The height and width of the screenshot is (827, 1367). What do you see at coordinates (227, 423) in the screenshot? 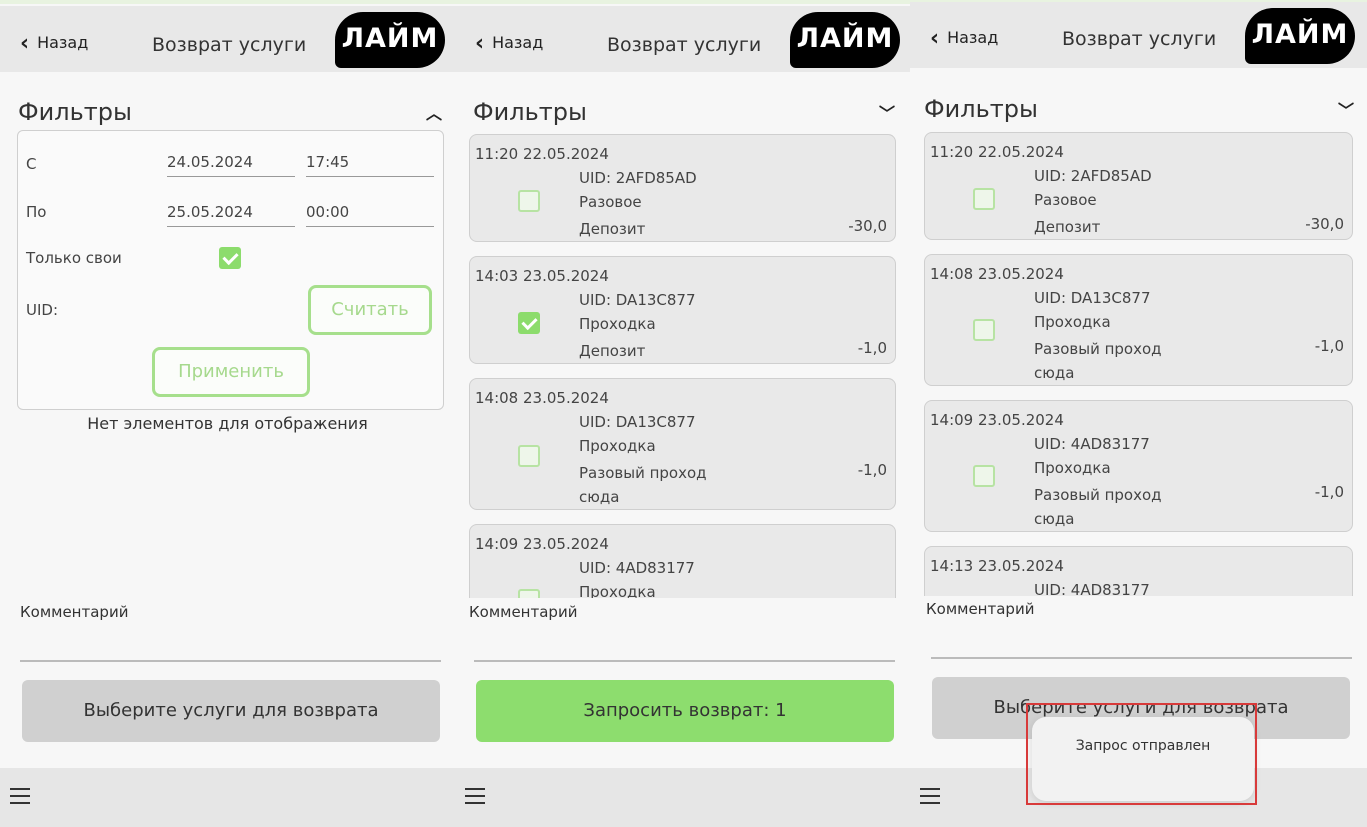
I see `empty-state-text: Нет элементов для отображения` at bounding box center [227, 423].